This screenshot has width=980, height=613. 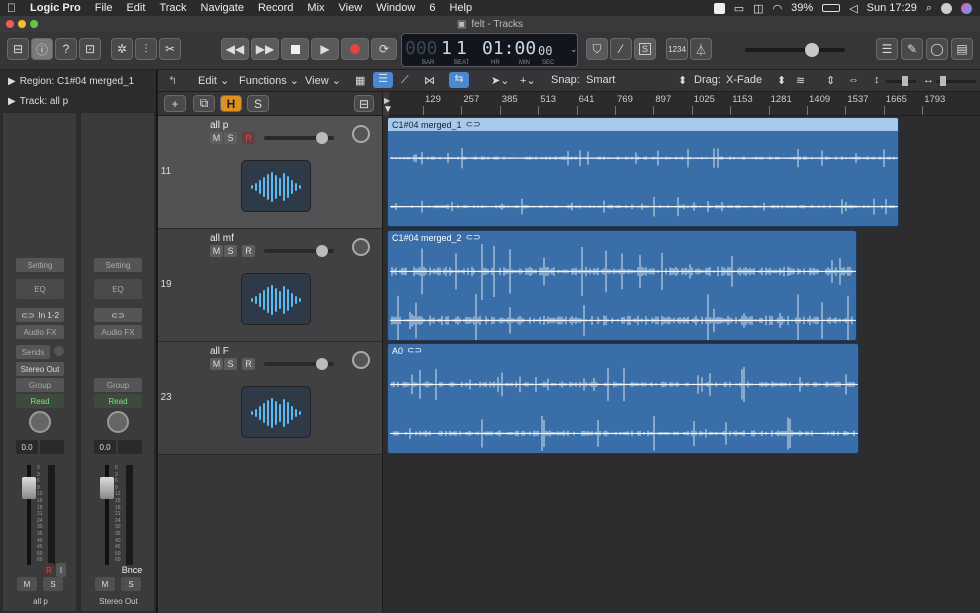 What do you see at coordinates (27, 447) in the screenshot?
I see `pan-value: 0.0` at bounding box center [27, 447].